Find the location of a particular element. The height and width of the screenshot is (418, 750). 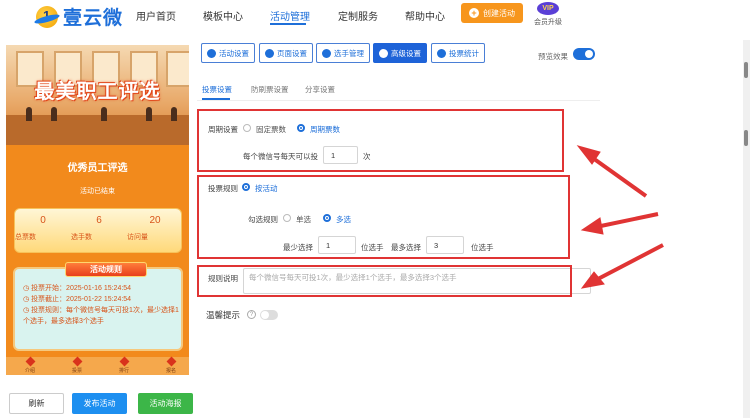

annotation-arrows is located at coordinates (620, 217).